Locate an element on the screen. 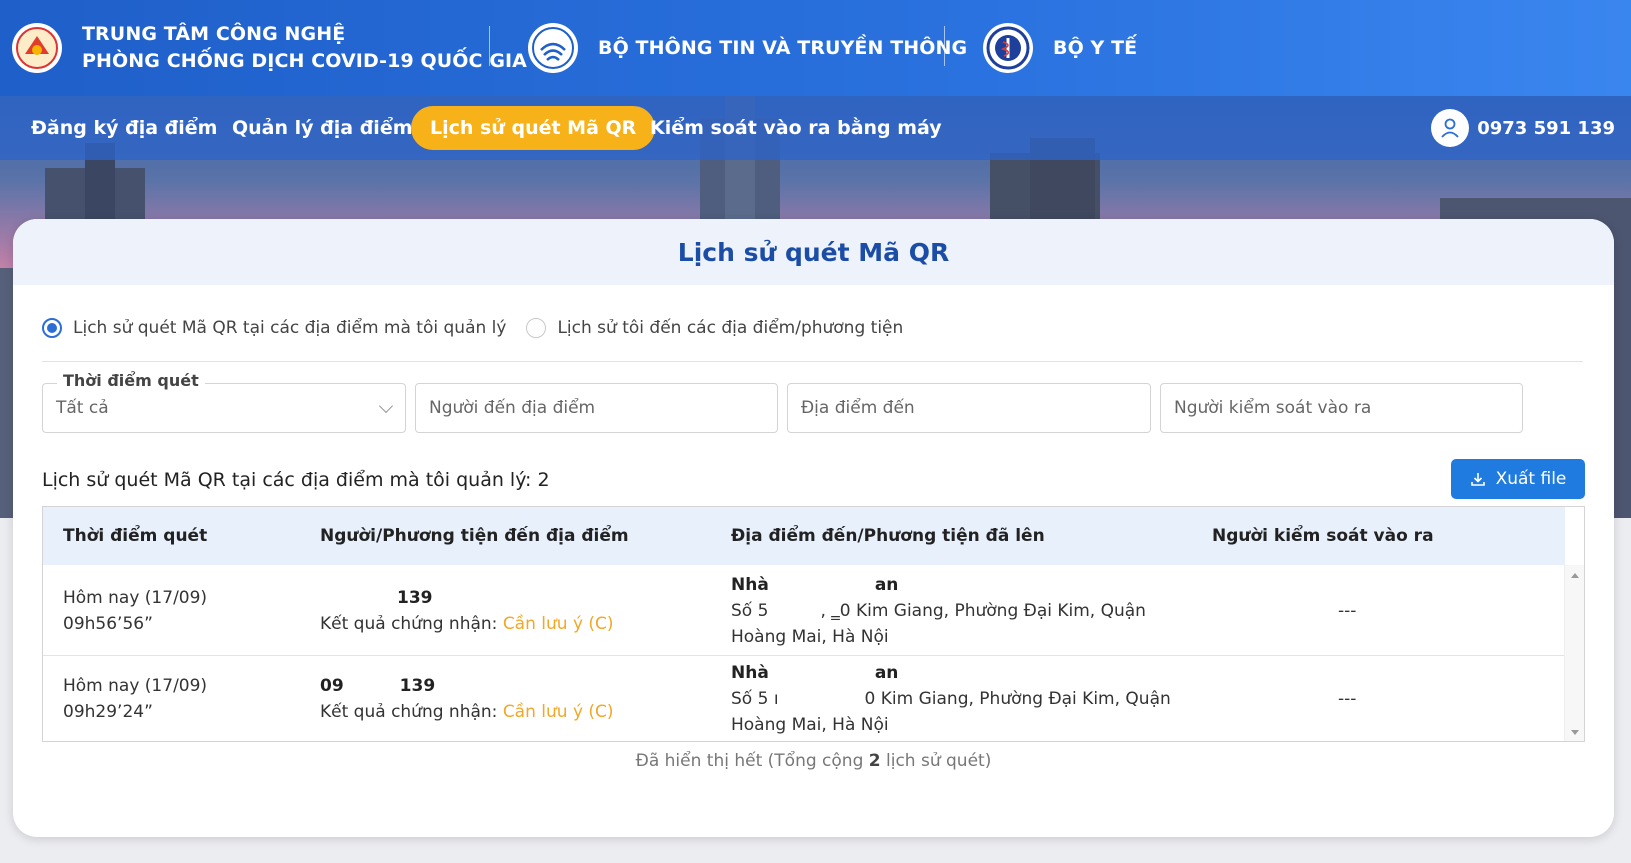  page-title: Lịch sử quét Mã QR is located at coordinates (813, 252).